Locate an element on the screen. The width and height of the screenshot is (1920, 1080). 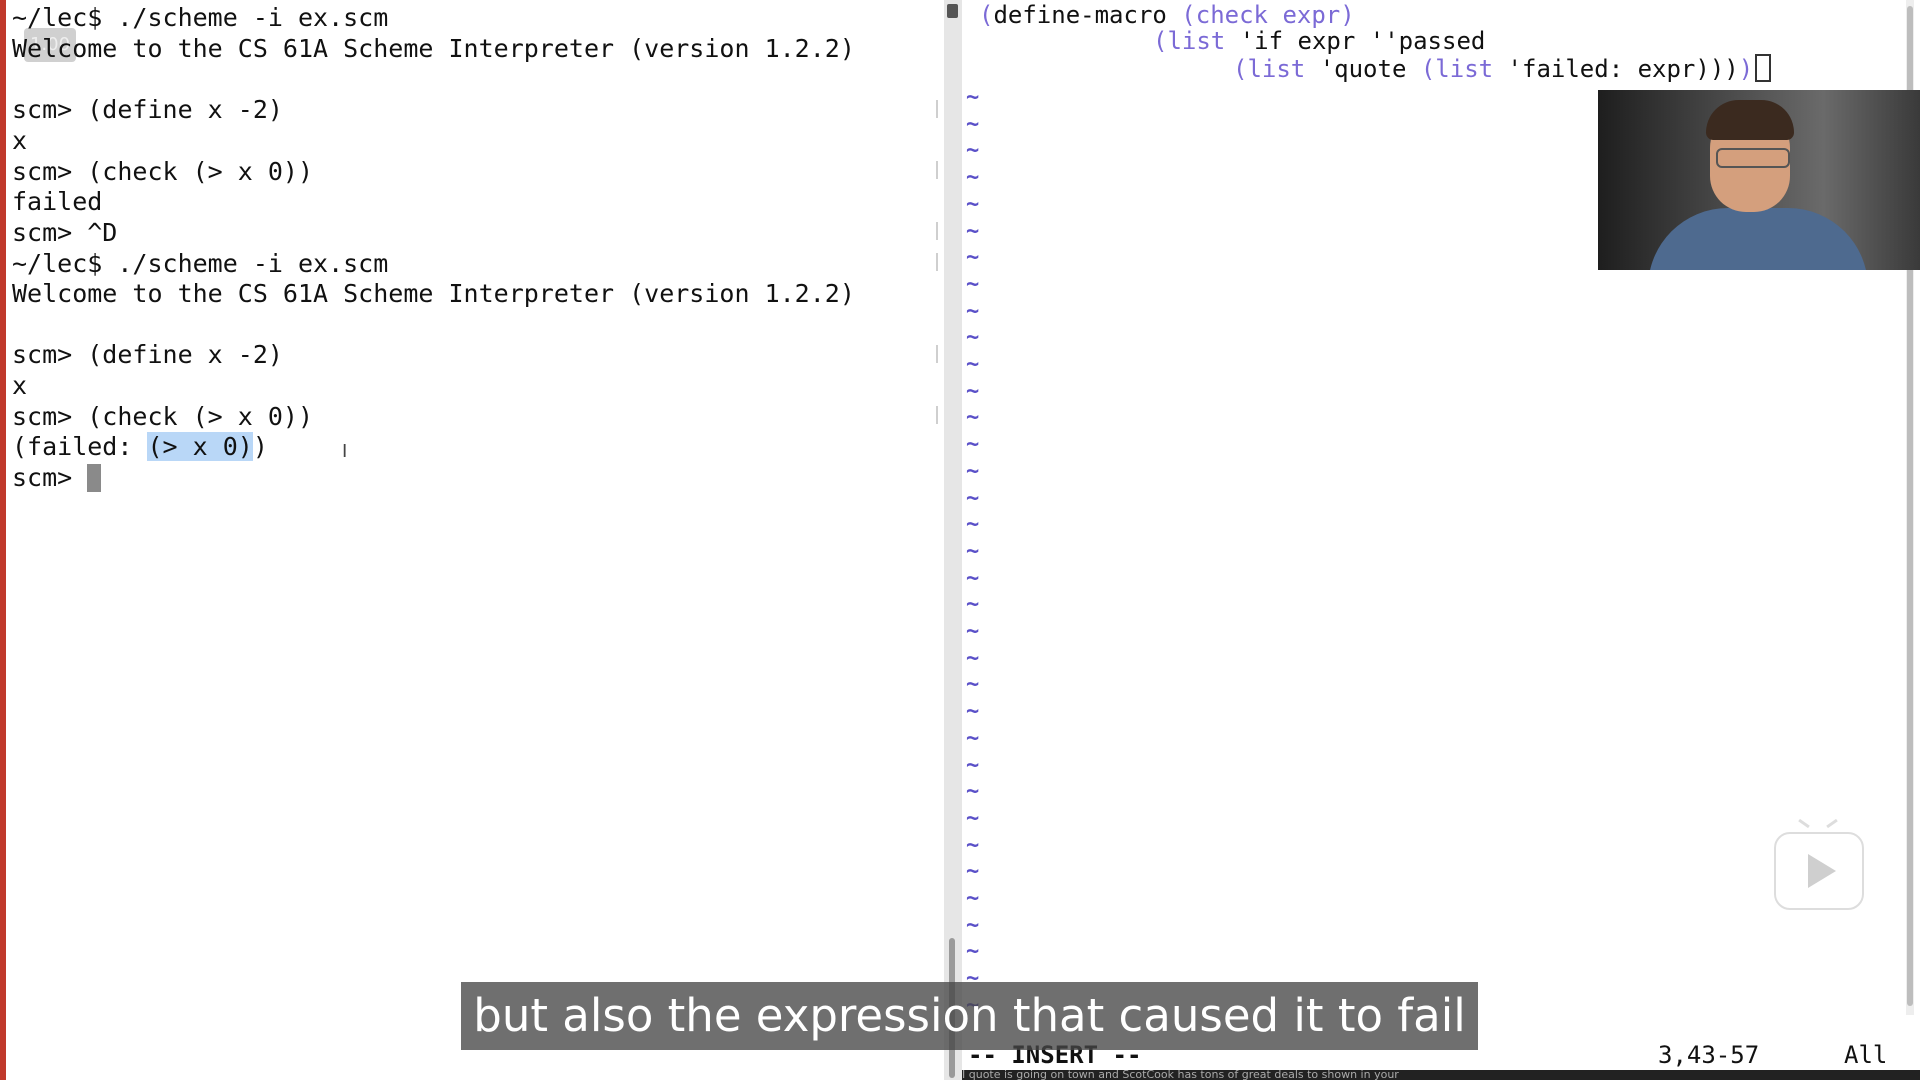
selected-expression: (> x 0) is located at coordinates (200, 446).